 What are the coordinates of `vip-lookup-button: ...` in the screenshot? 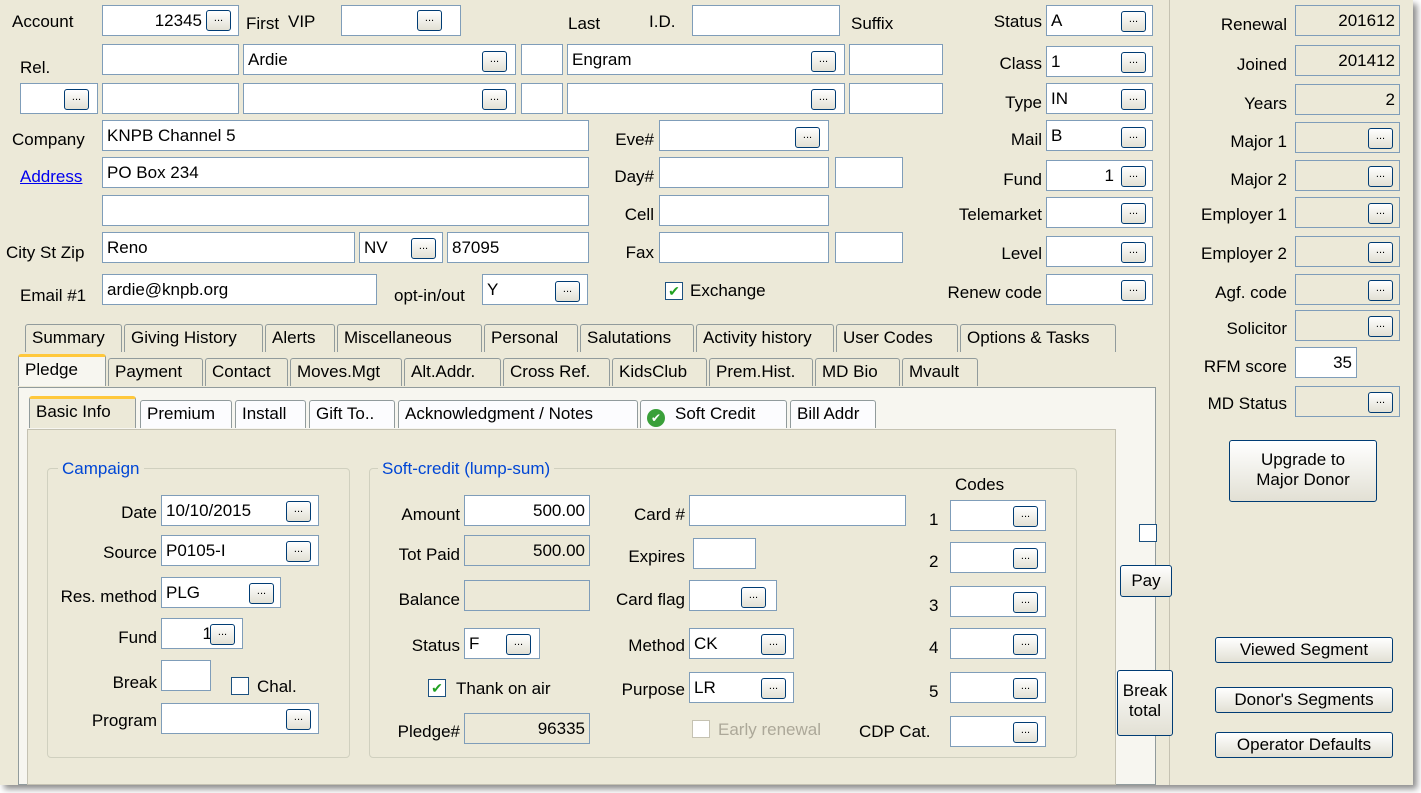 It's located at (429, 20).